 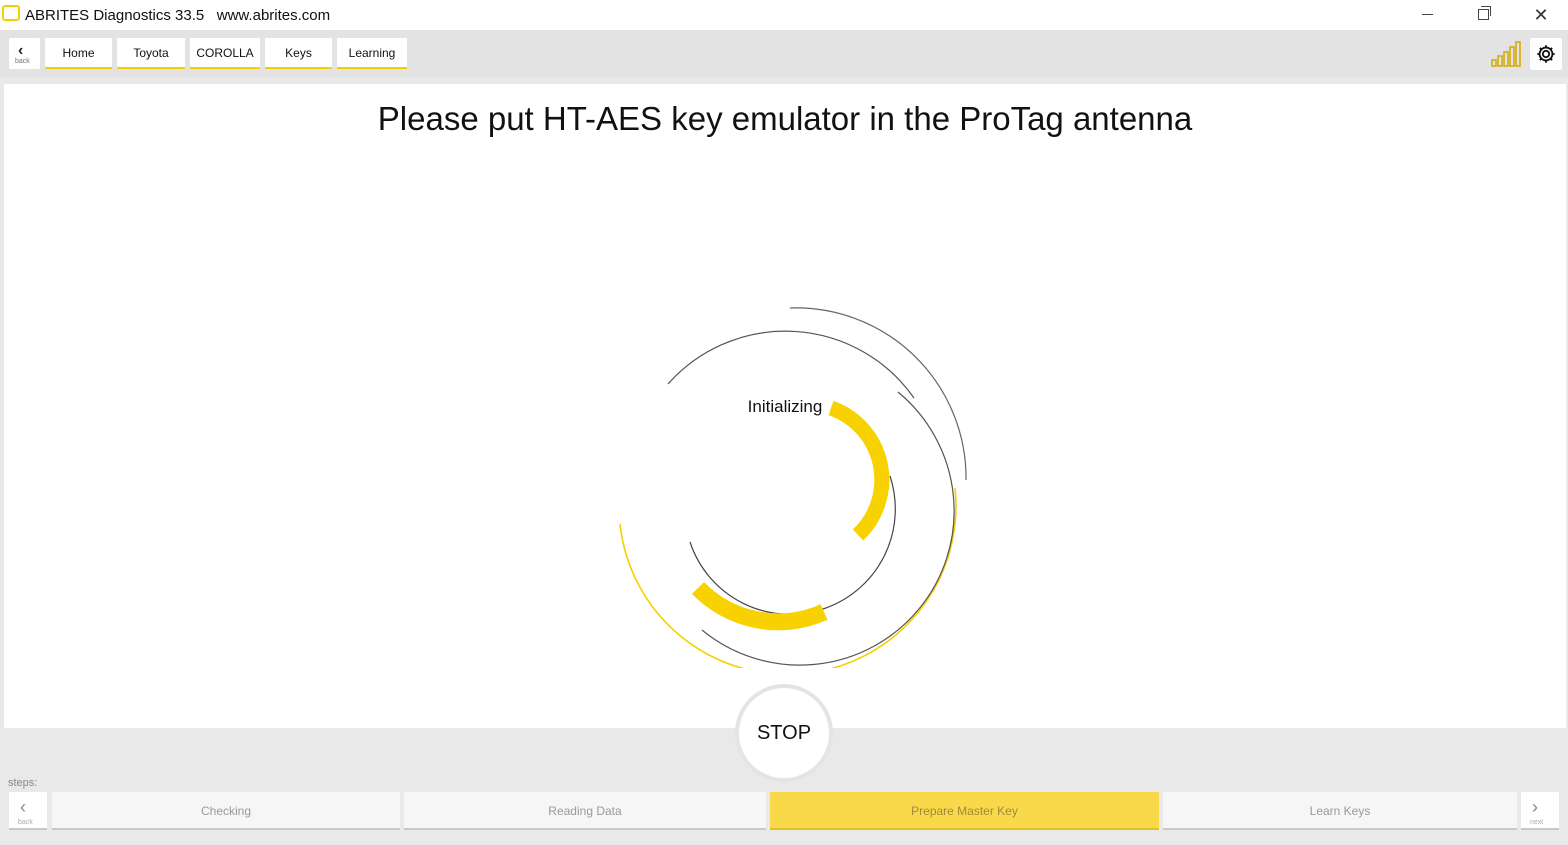 What do you see at coordinates (1340, 811) in the screenshot?
I see `step-learn-keys: Learn Keys` at bounding box center [1340, 811].